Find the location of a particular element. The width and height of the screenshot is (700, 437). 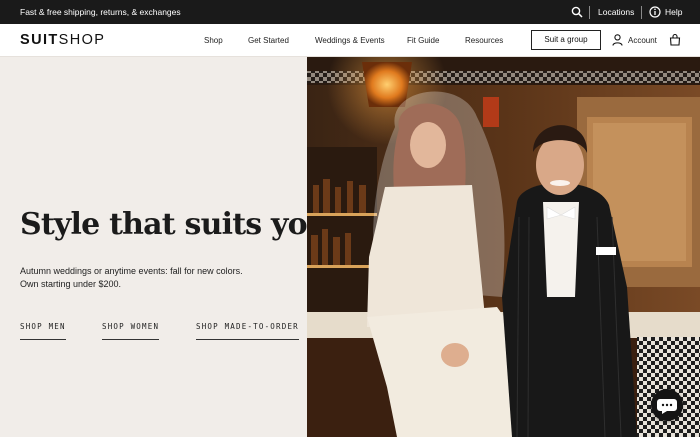

help-circle-icon is located at coordinates (655, 12).